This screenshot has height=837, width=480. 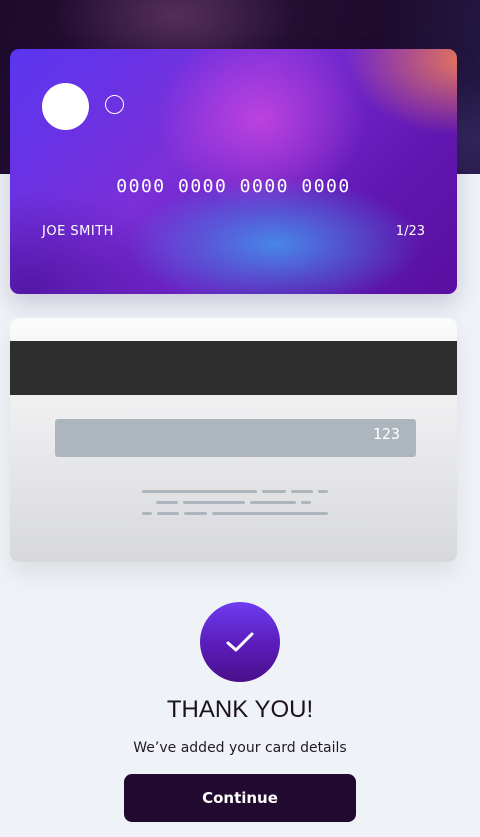 What do you see at coordinates (114, 104) in the screenshot?
I see `card-logo-outline-circle` at bounding box center [114, 104].